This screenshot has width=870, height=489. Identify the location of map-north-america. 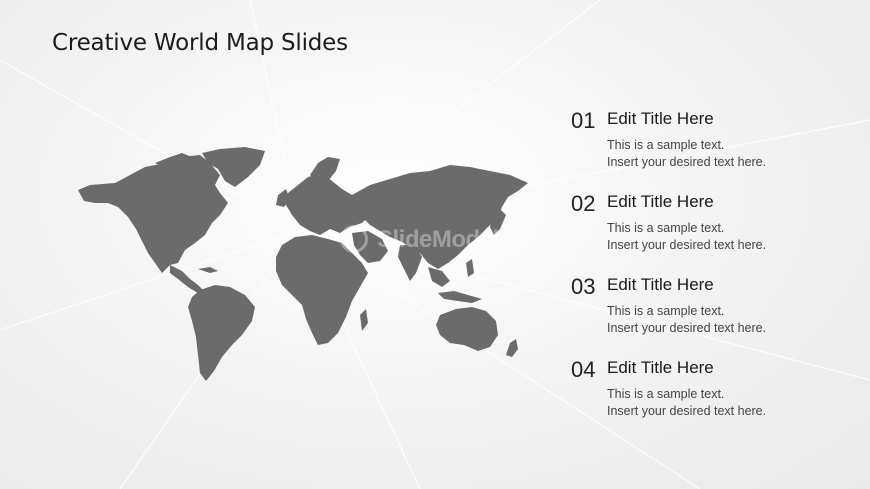
(153, 214).